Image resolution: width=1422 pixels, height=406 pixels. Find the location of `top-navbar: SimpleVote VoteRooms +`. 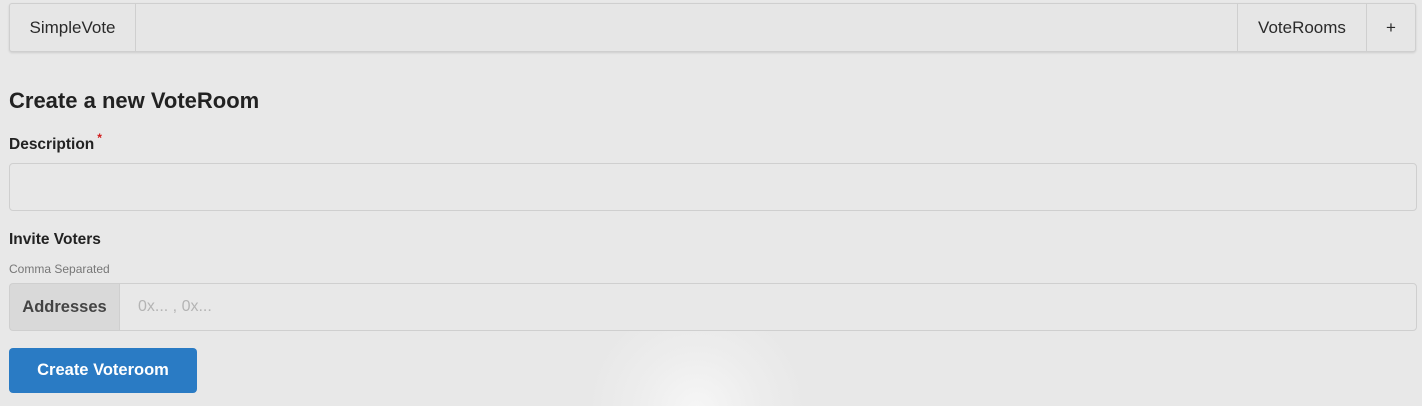

top-navbar: SimpleVote VoteRooms + is located at coordinates (712, 27).